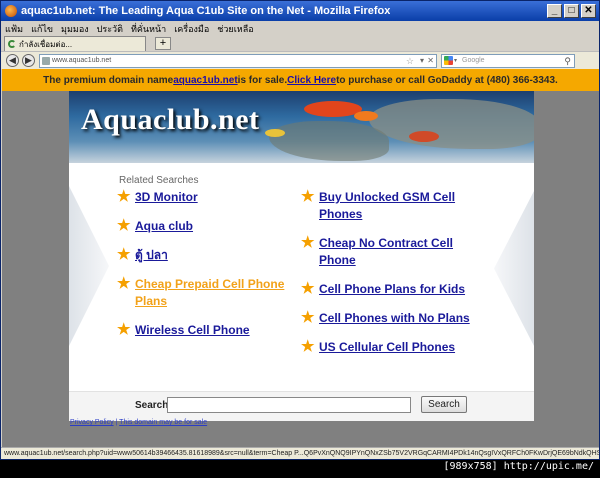 This screenshot has height=478, width=600. I want to click on domain-for-sale-link: This domain may be for sale, so click(163, 422).